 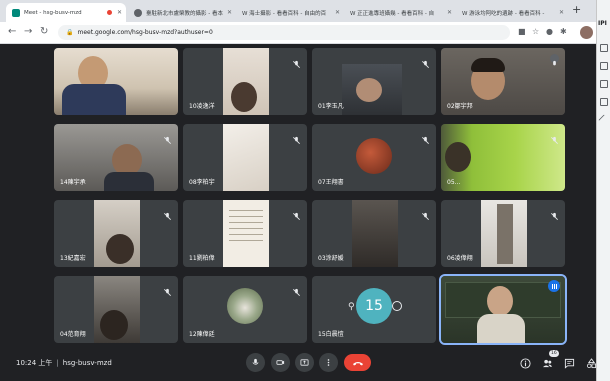 I want to click on participant-count-badge: 16, so click(x=554, y=353).